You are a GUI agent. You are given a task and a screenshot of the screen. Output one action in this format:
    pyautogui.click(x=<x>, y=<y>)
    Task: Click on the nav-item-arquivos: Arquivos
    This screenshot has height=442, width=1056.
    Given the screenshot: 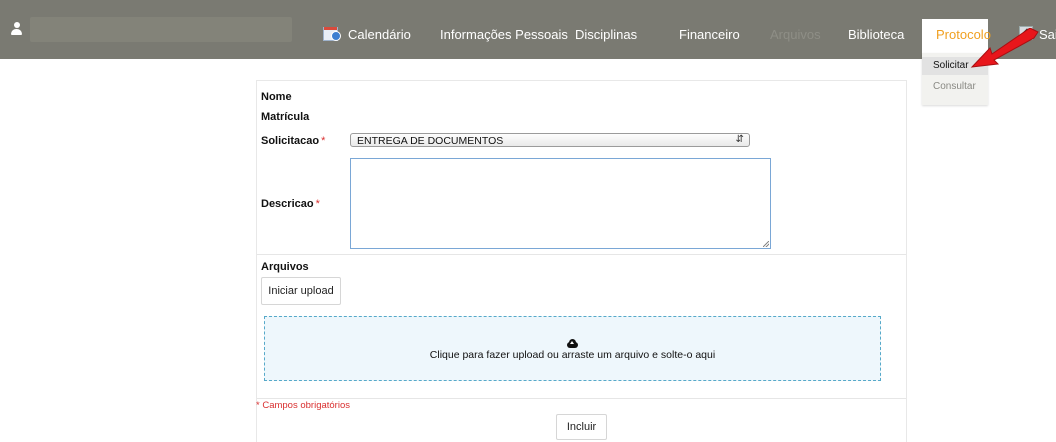 What is the action you would take?
    pyautogui.click(x=795, y=34)
    